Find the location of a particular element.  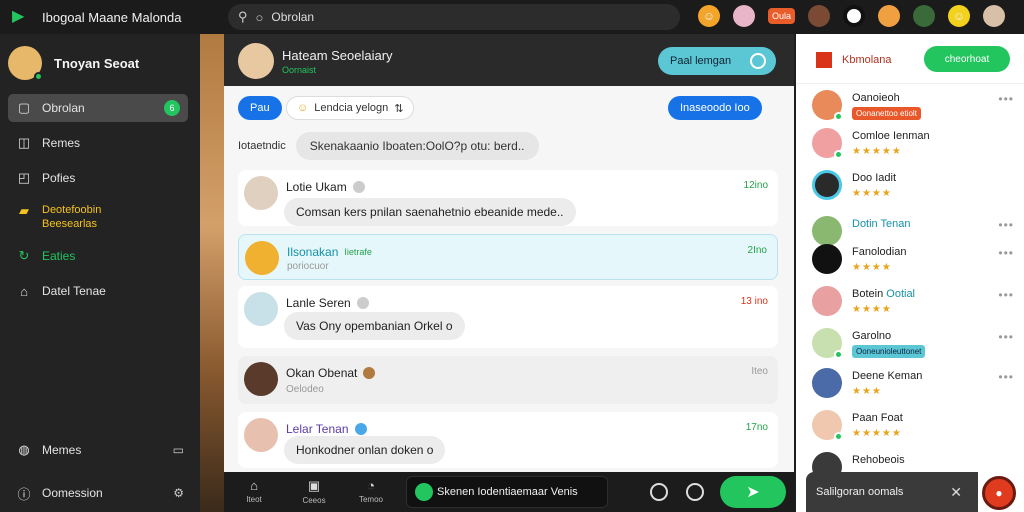

nav-calendar: ▣ Ceeos is located at coordinates (314, 491).